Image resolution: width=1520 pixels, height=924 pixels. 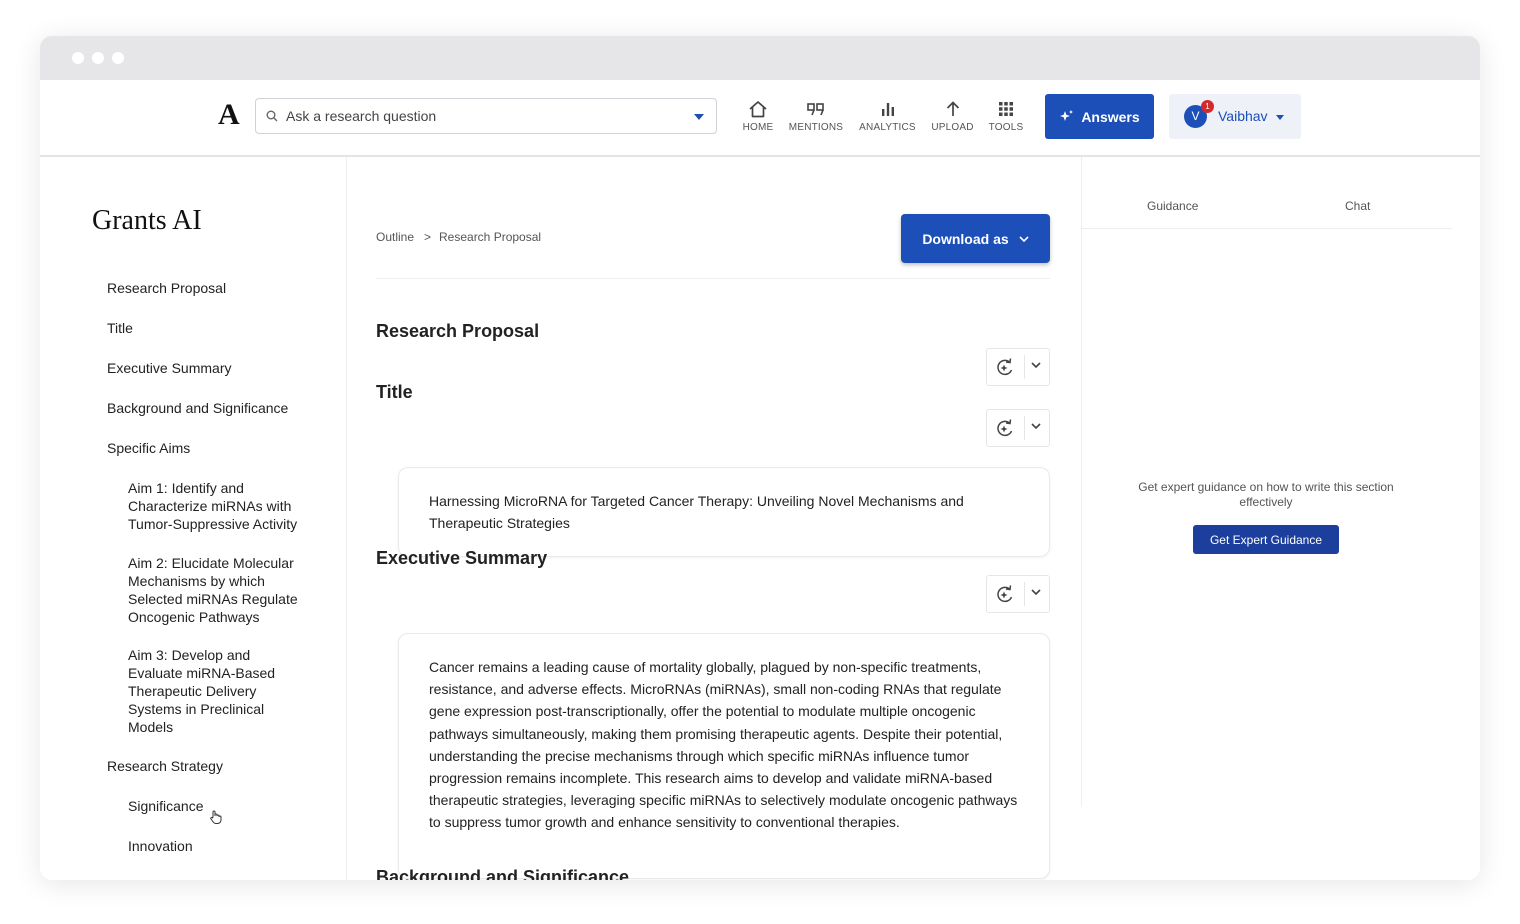 I want to click on tab-chat: Chat, so click(x=1357, y=206).